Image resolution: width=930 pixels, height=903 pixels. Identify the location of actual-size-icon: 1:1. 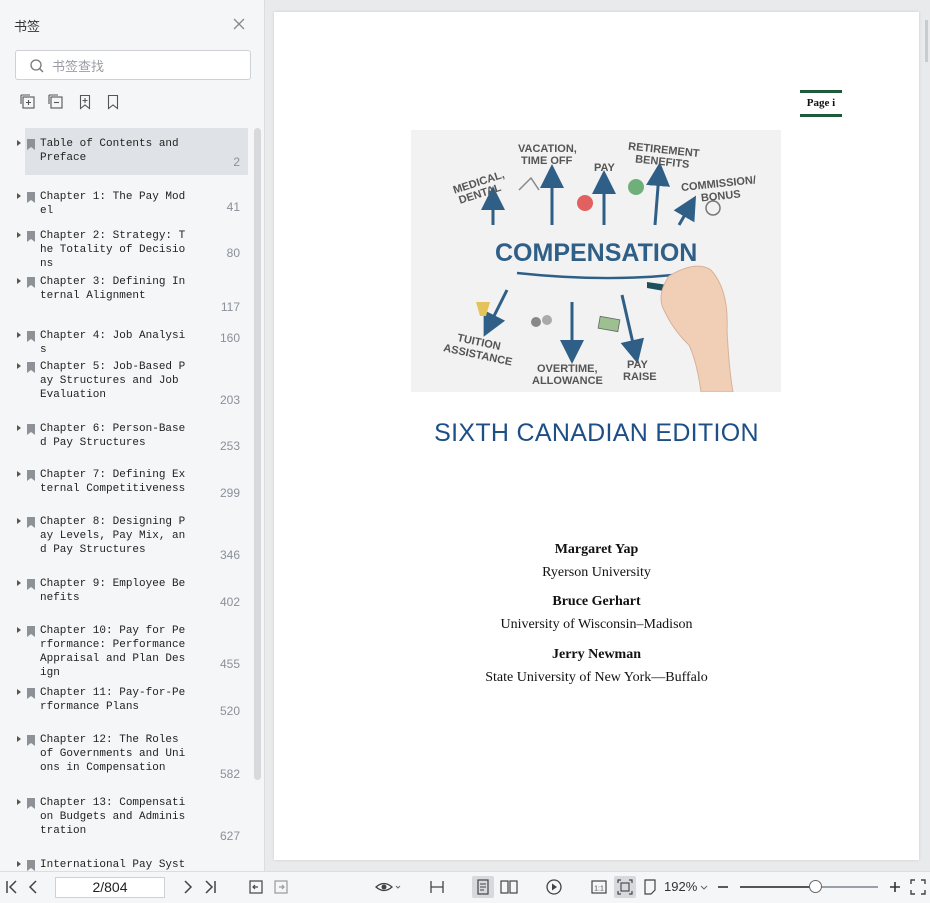
(599, 887).